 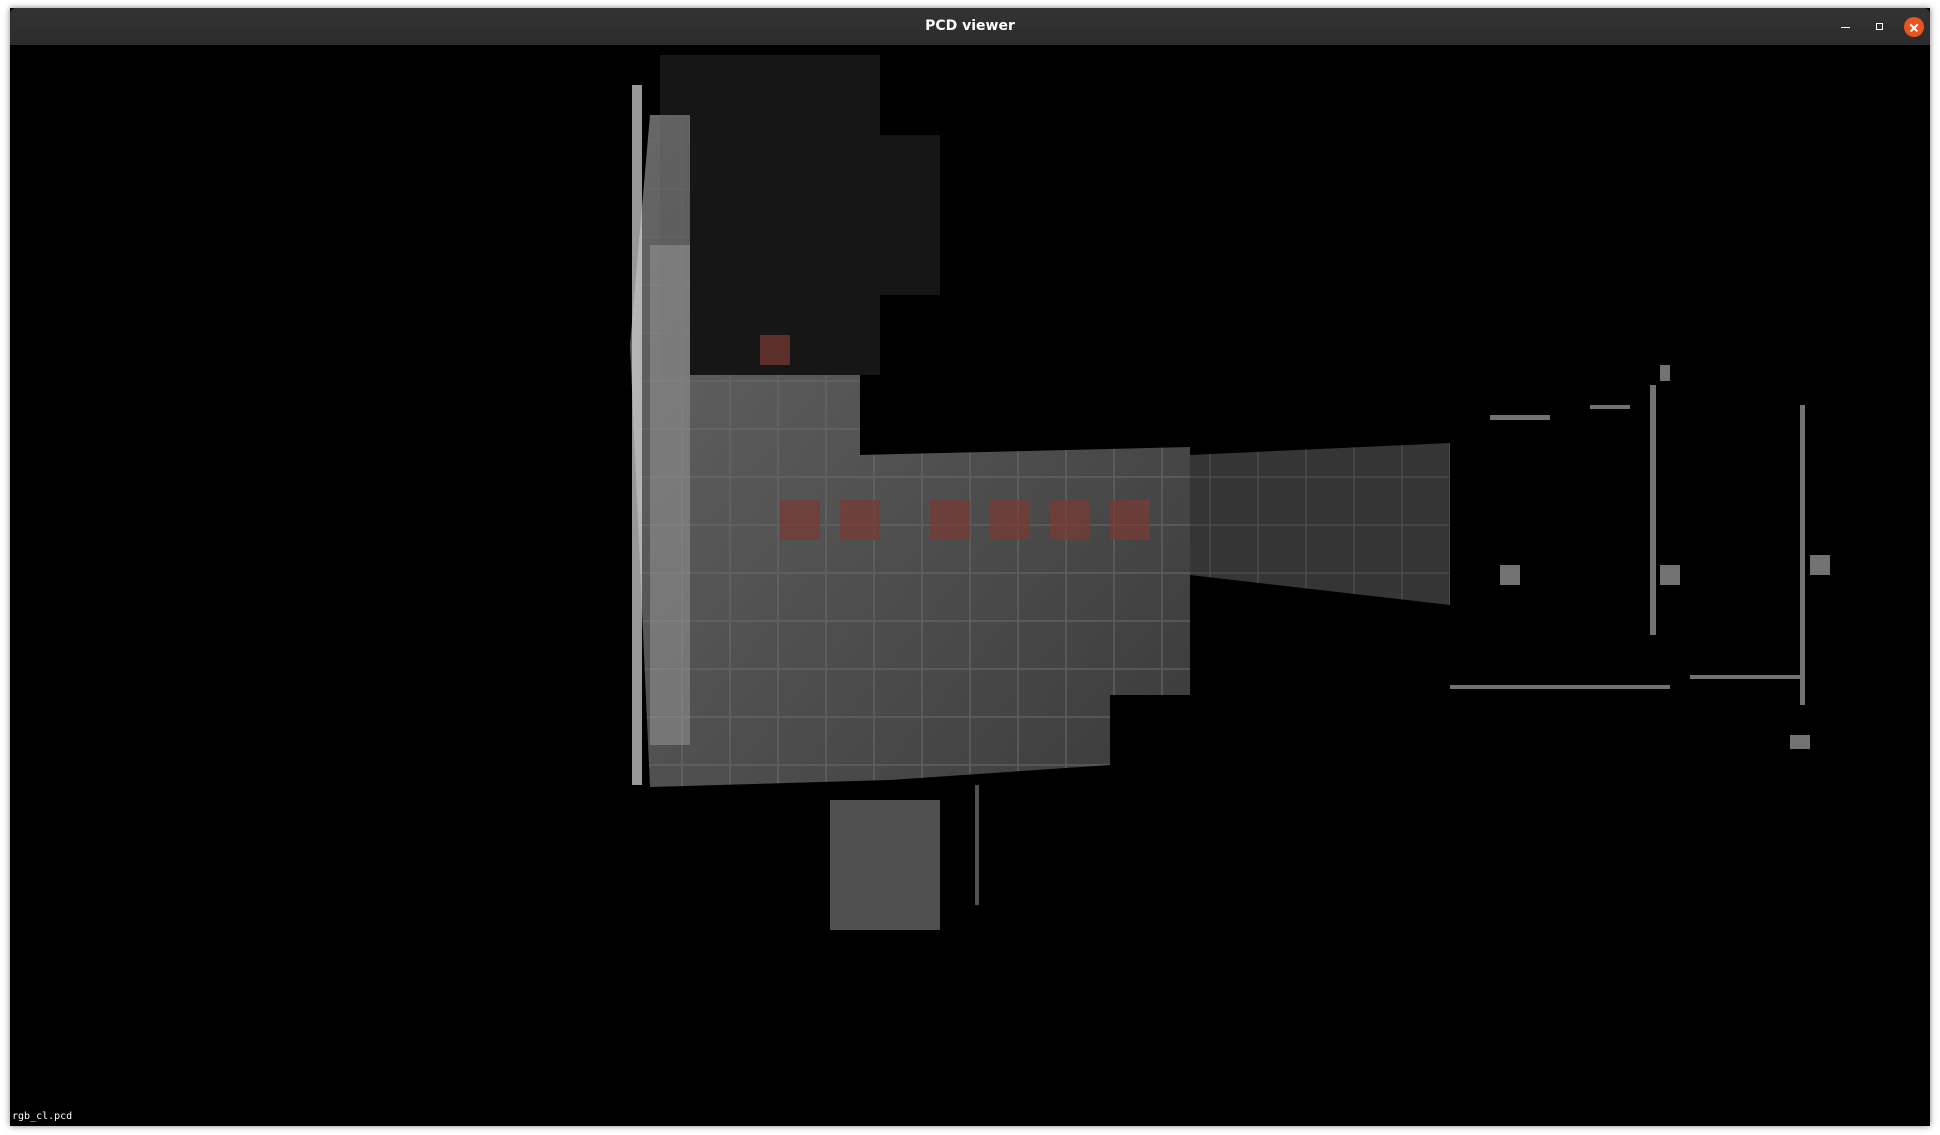 I want to click on point-cloud-lower-annex, so click(x=904, y=857).